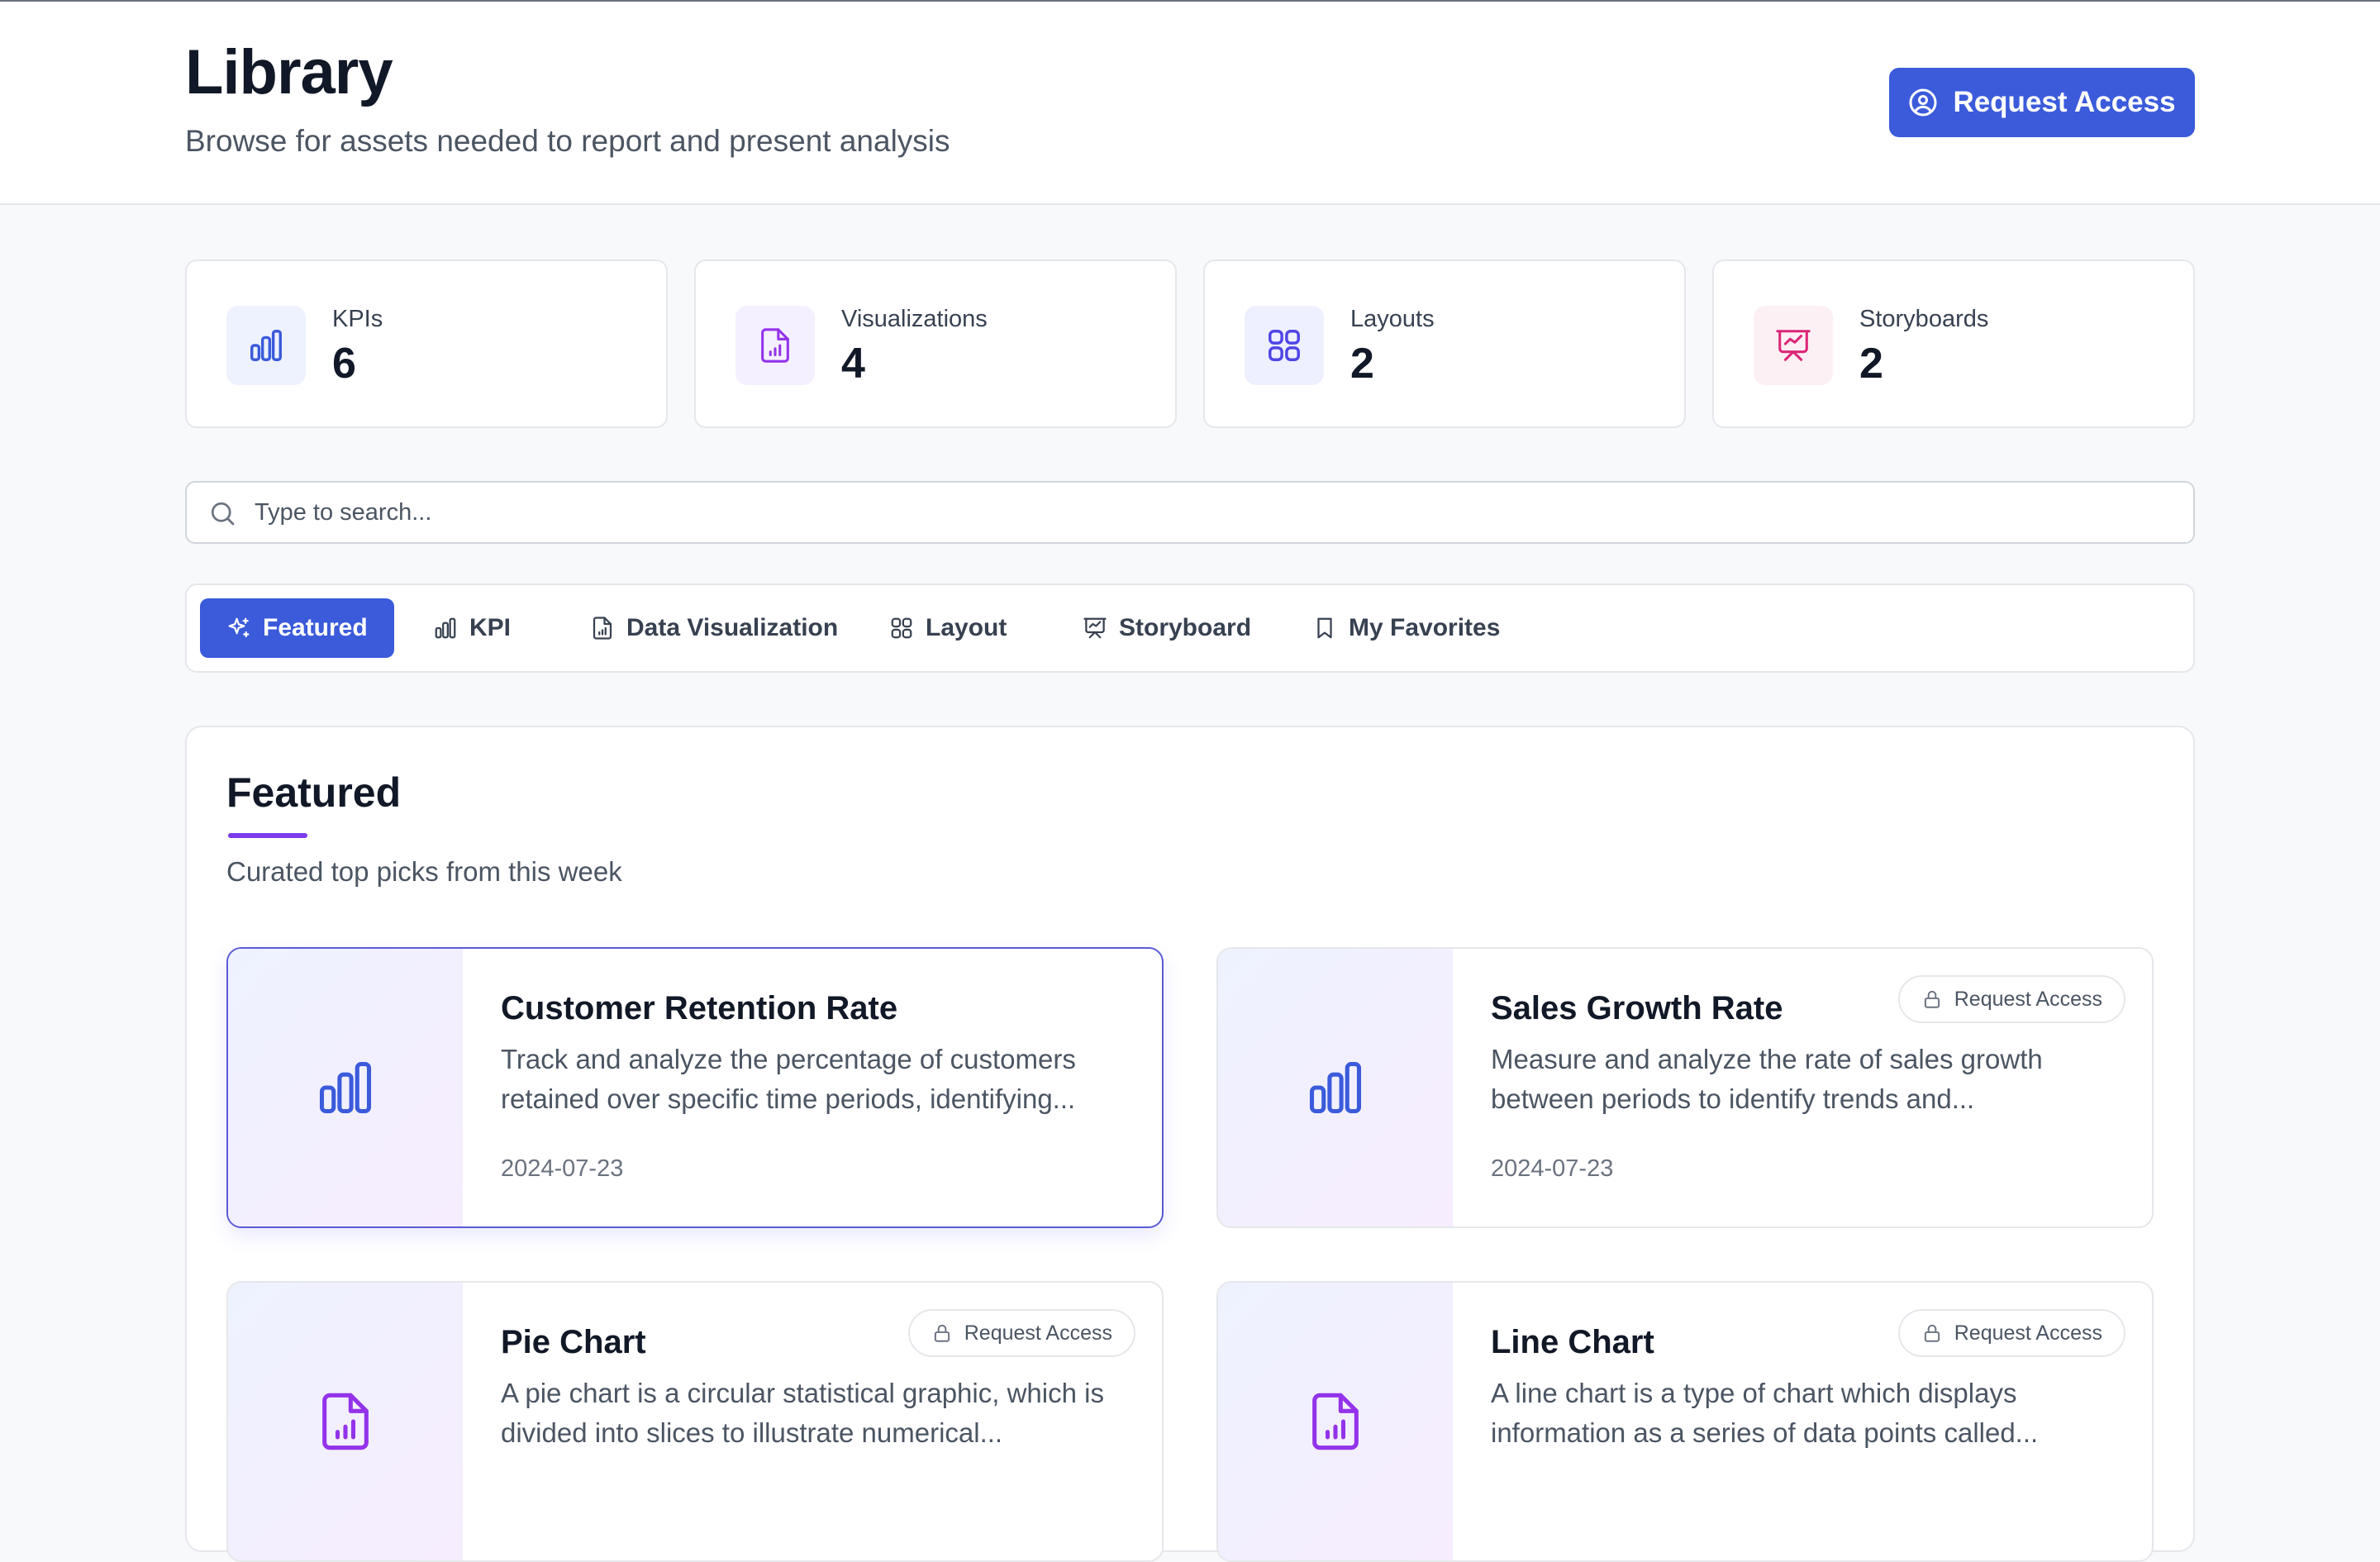 The image size is (2380, 1562). What do you see at coordinates (223, 514) in the screenshot?
I see `search-icon` at bounding box center [223, 514].